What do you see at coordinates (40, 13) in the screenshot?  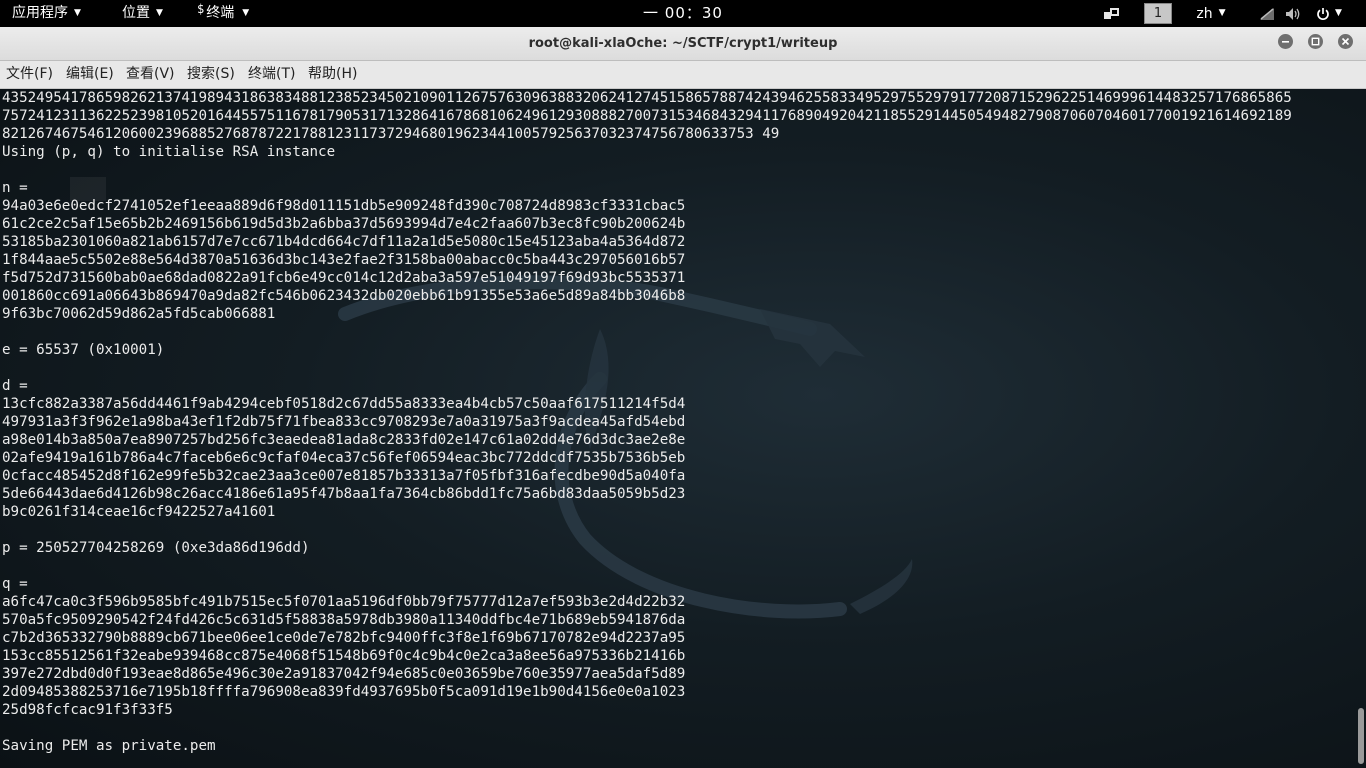 I see `applications-label: 应用程序` at bounding box center [40, 13].